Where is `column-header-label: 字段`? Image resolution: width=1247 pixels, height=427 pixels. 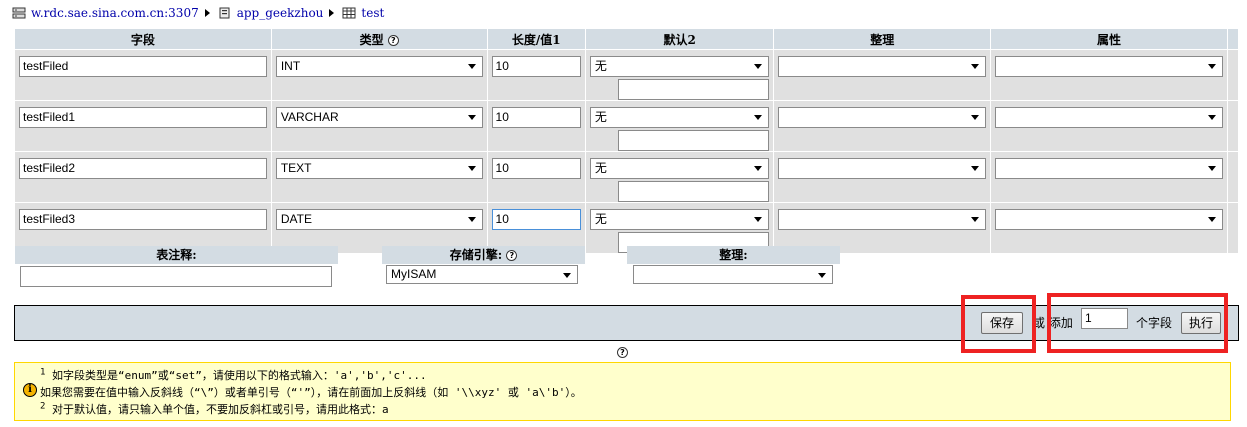
column-header-label: 字段 is located at coordinates (142, 39).